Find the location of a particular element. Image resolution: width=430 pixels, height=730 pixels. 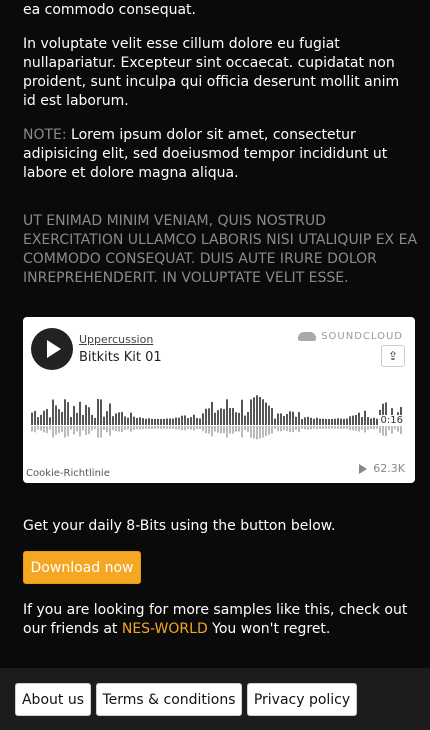

soundcloud-logo: SOUNDCLOUD is located at coordinates (350, 336).